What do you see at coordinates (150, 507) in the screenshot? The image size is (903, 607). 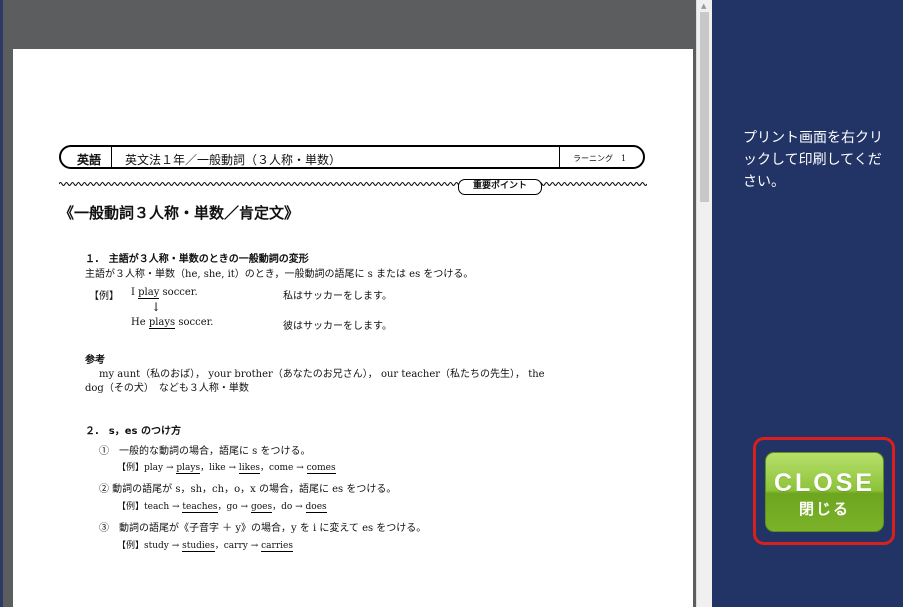 I see `text: 【例】teach →` at bounding box center [150, 507].